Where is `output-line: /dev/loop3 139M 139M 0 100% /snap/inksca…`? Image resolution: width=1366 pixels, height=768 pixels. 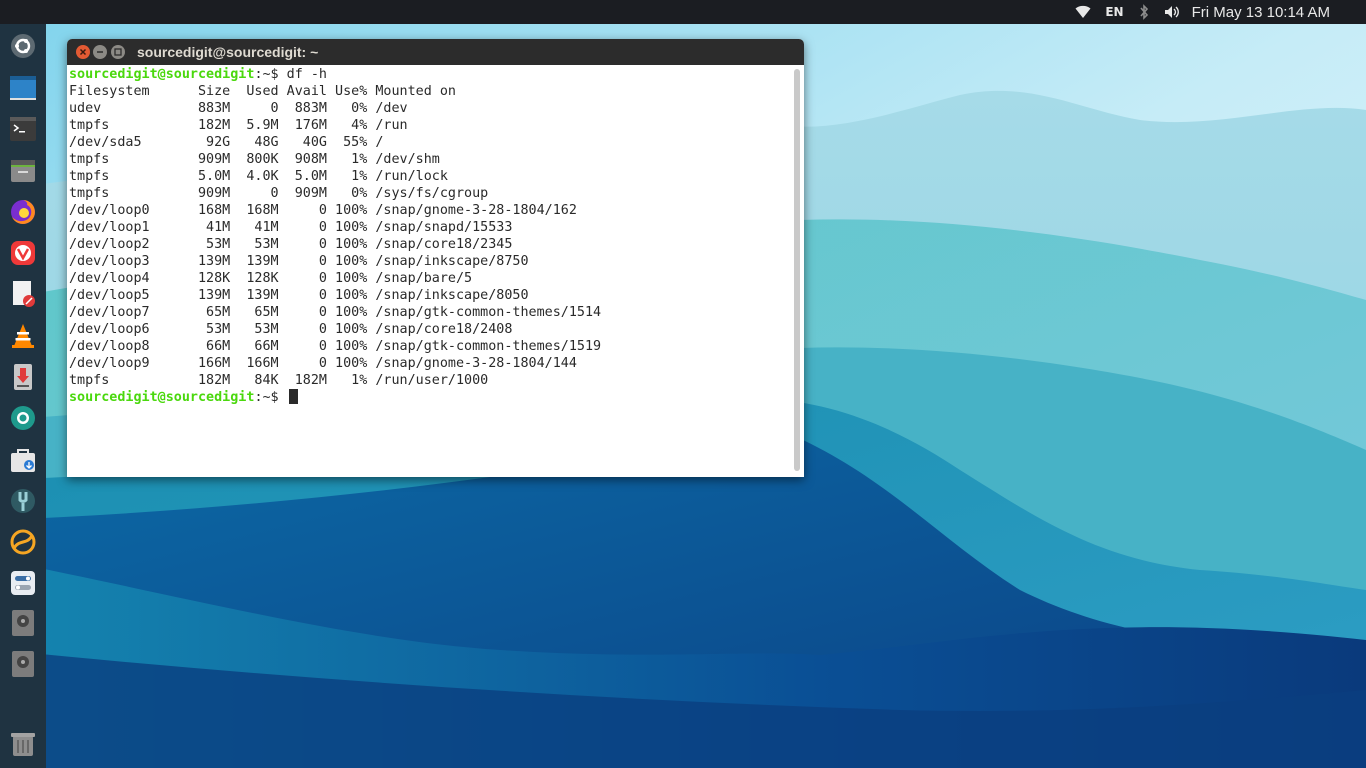 output-line: /dev/loop3 139M 139M 0 100% /snap/inksca… is located at coordinates (299, 261).